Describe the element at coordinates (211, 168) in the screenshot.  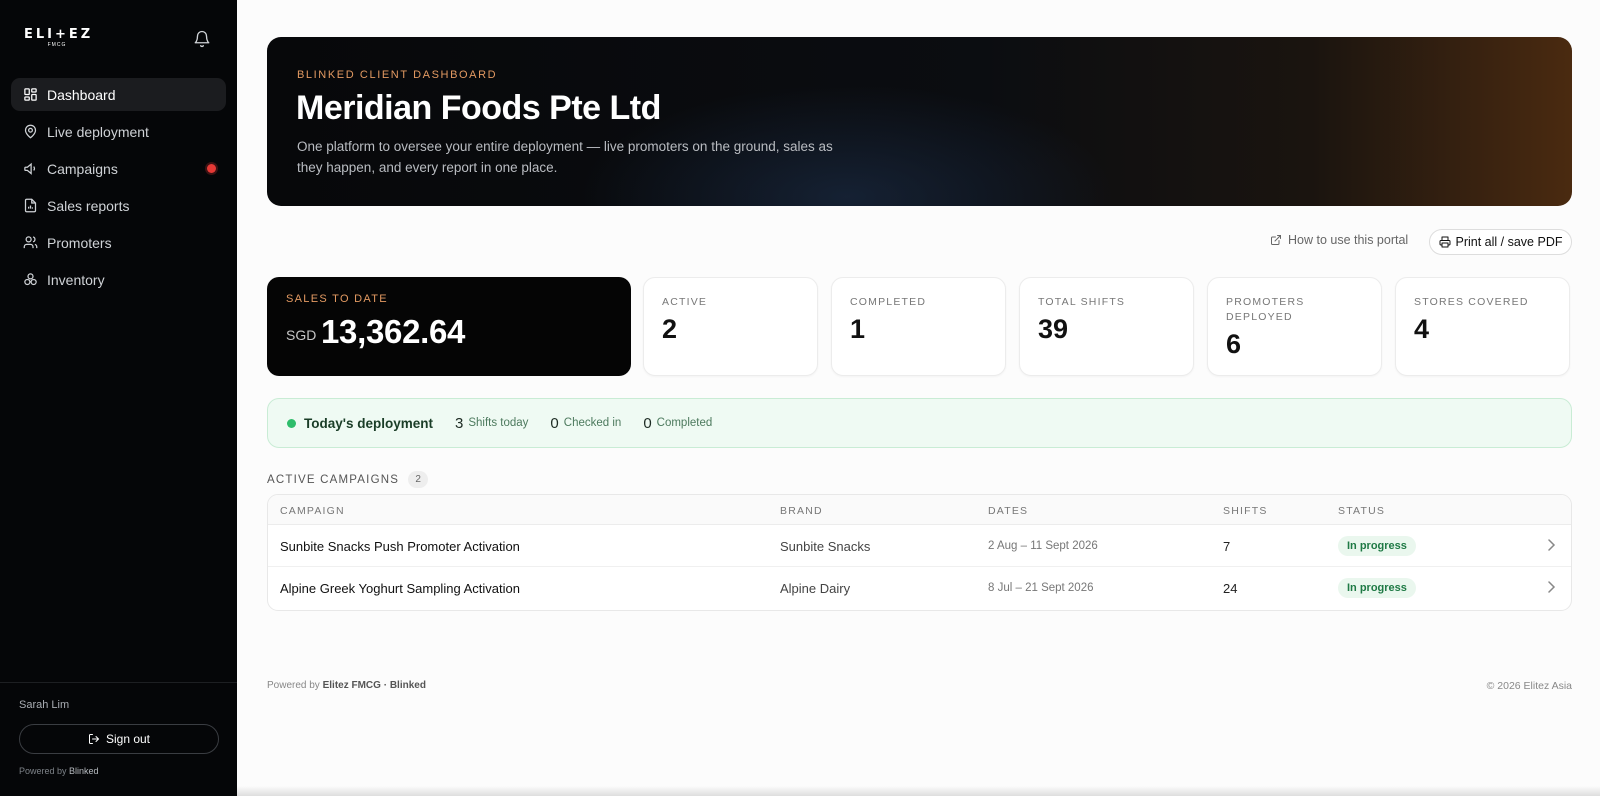
I see `notification-dot` at that location.